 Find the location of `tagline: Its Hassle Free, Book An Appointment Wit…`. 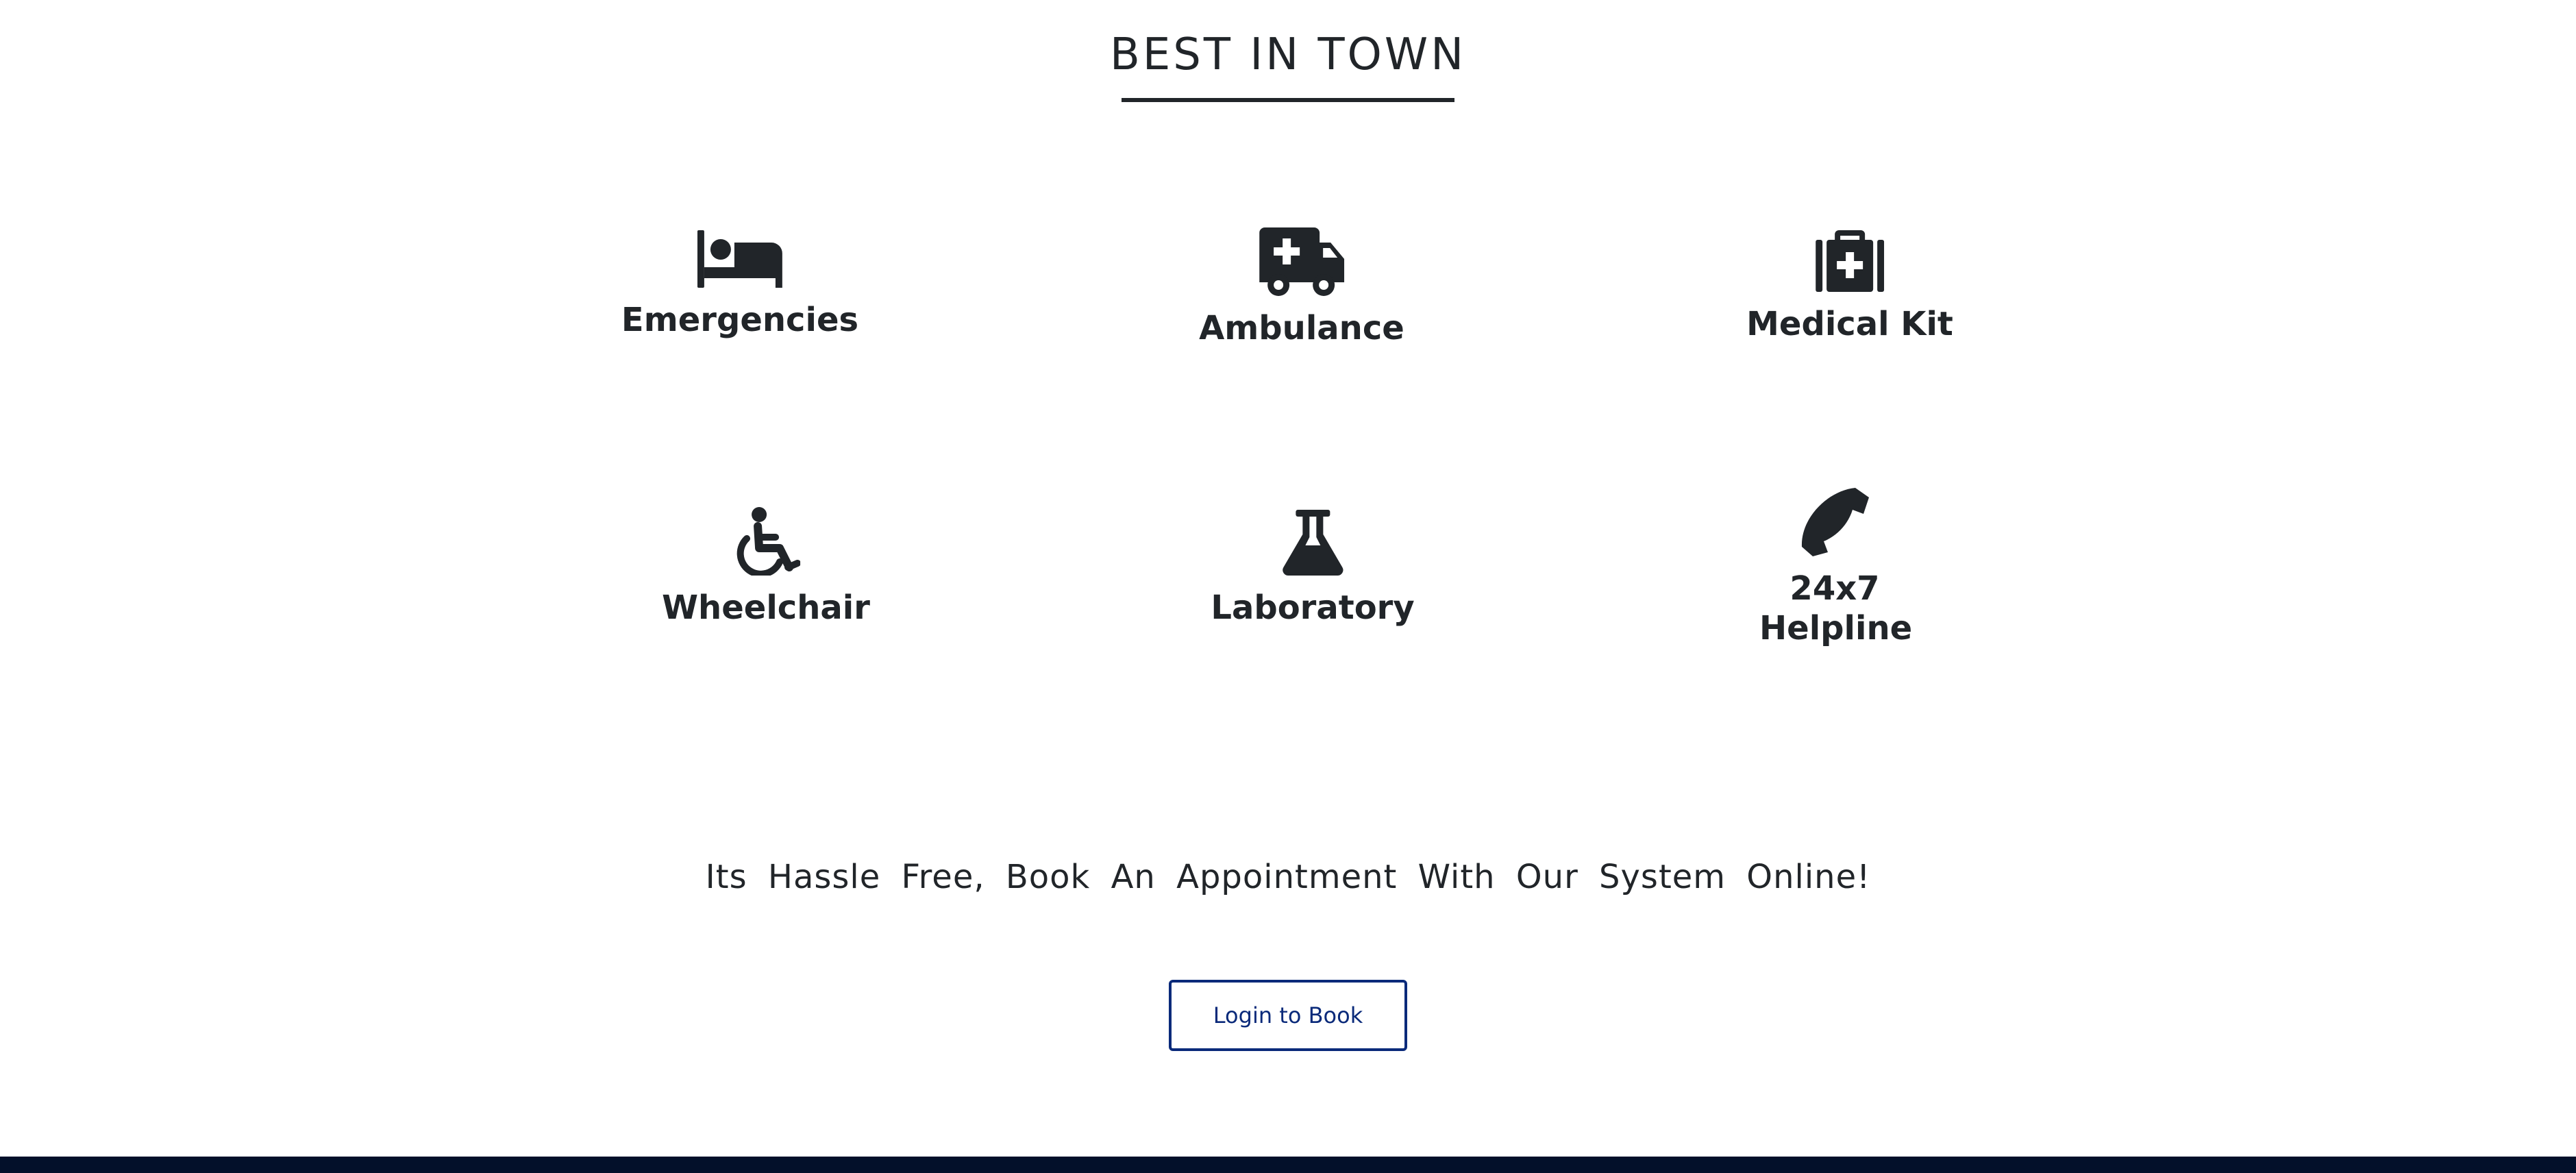

tagline: Its Hassle Free, Book An Appointment Wit… is located at coordinates (1288, 877).